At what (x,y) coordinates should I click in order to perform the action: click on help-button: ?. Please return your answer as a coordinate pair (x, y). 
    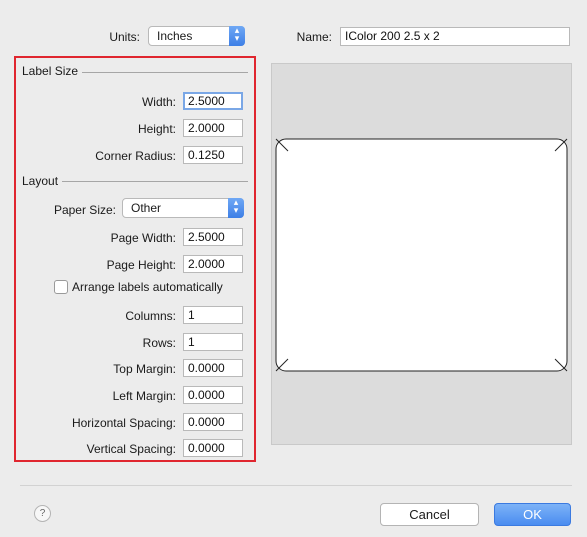
    Looking at the image, I should click on (42, 513).